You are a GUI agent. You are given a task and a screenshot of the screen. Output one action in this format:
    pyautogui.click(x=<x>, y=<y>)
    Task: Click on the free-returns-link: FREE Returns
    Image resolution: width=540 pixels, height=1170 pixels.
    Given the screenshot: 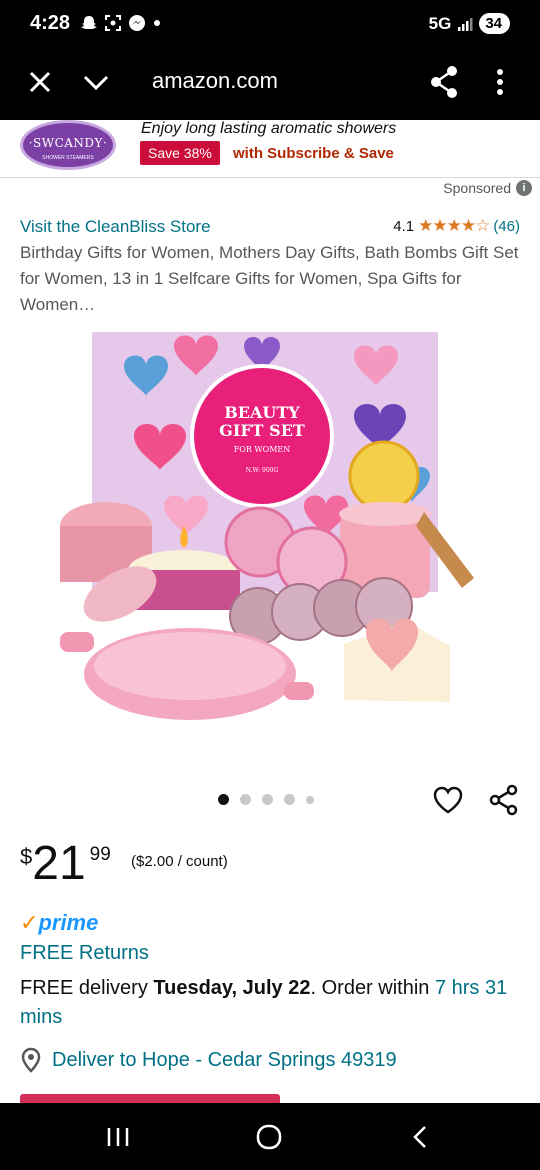 What is the action you would take?
    pyautogui.click(x=84, y=953)
    